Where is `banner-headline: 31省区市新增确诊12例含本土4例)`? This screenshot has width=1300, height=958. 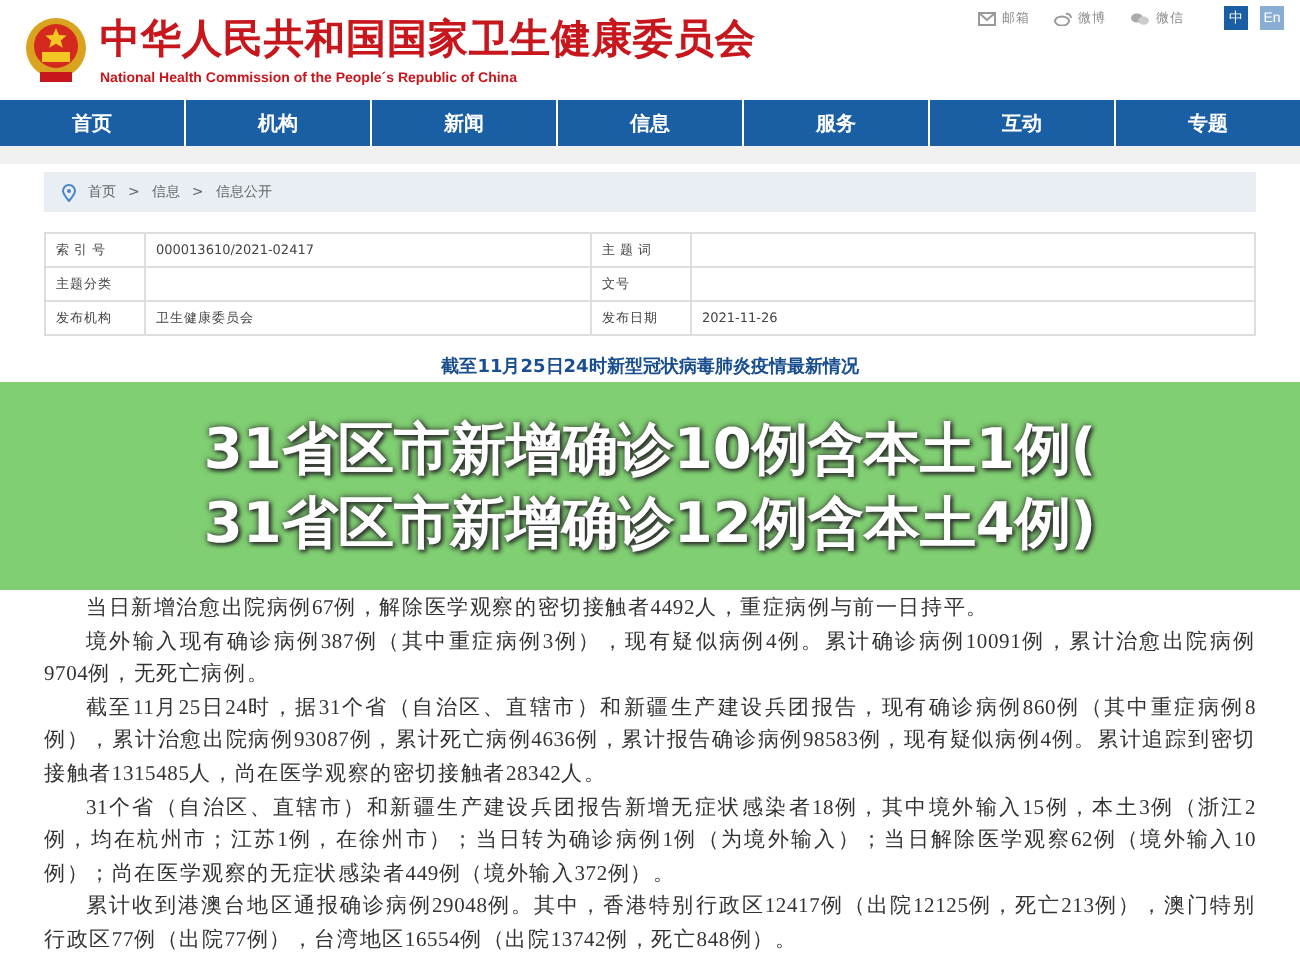
banner-headline: 31省区市新增确诊12例含本土4例) is located at coordinates (650, 524).